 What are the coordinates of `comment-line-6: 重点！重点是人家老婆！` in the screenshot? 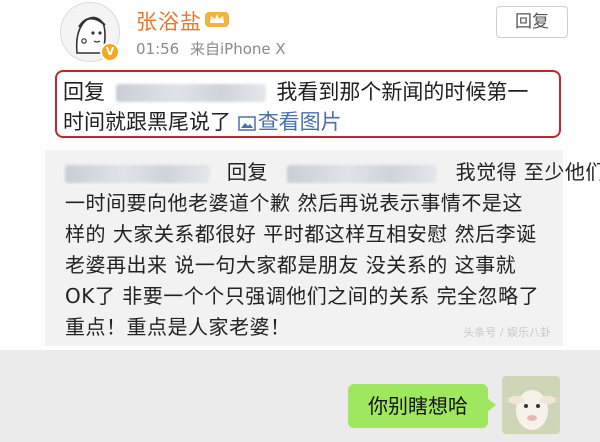 It's located at (178, 327).